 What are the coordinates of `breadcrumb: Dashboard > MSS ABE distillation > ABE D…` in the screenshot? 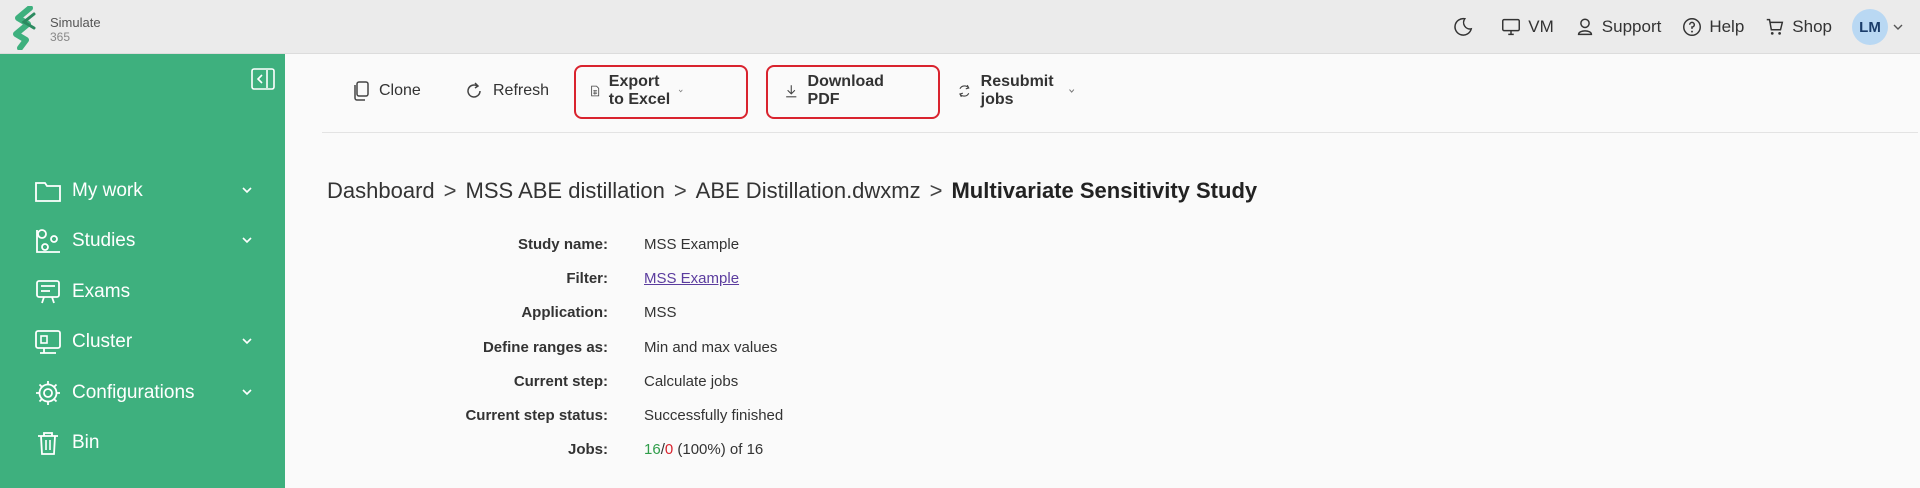 It's located at (792, 191).